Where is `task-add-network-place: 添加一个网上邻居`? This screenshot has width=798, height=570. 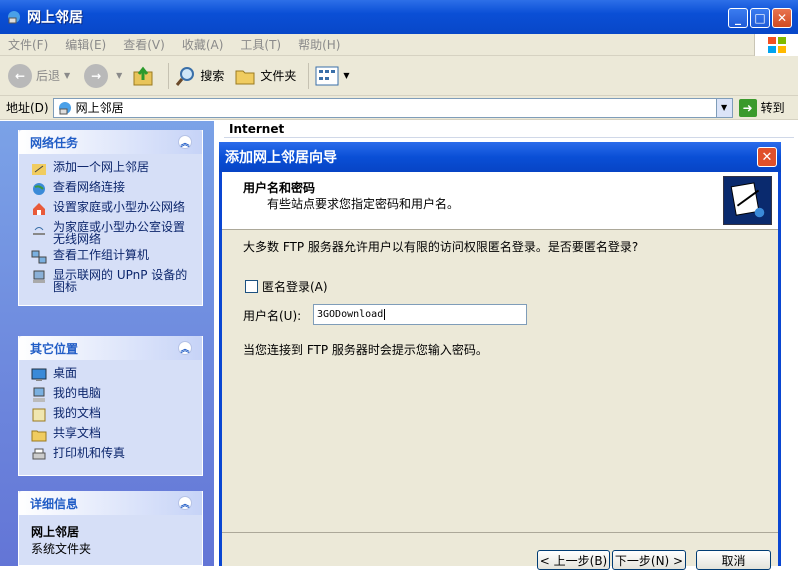 task-add-network-place: 添加一个网上邻居 is located at coordinates (112, 169).